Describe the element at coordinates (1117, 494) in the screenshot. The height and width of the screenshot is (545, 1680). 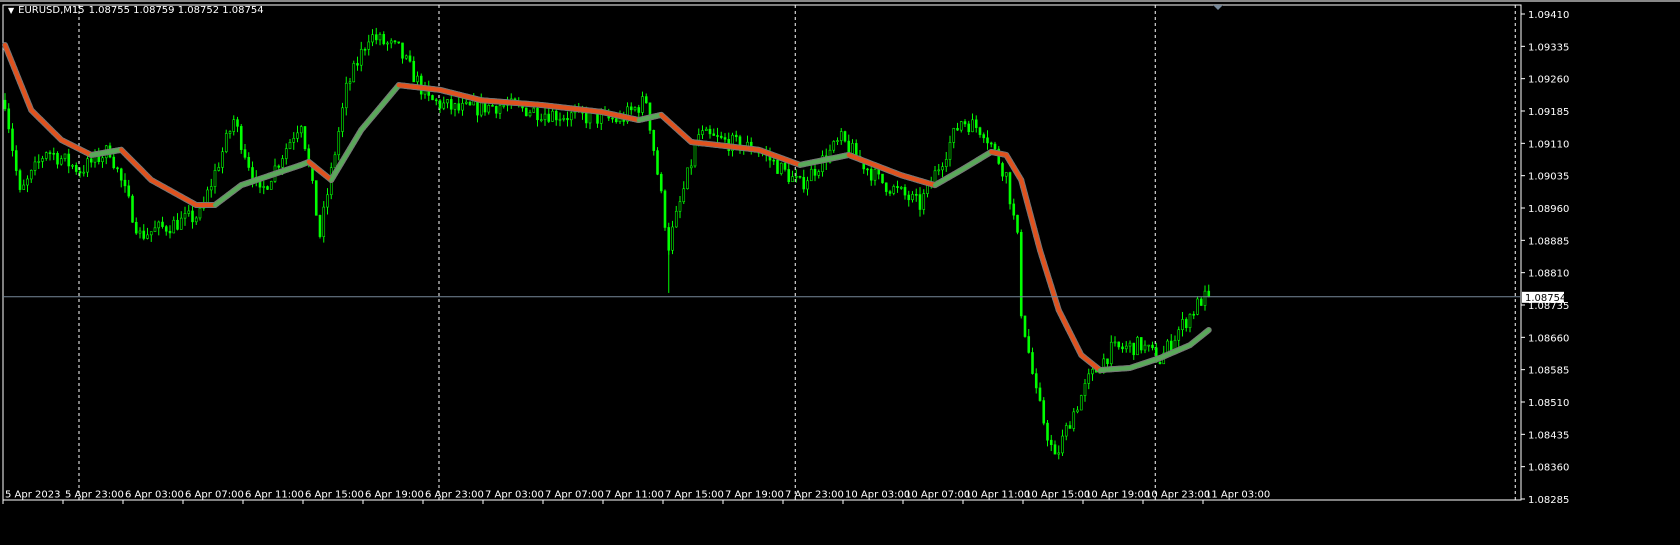
I see `x-tick-label: 10 Apr 19:00` at that location.